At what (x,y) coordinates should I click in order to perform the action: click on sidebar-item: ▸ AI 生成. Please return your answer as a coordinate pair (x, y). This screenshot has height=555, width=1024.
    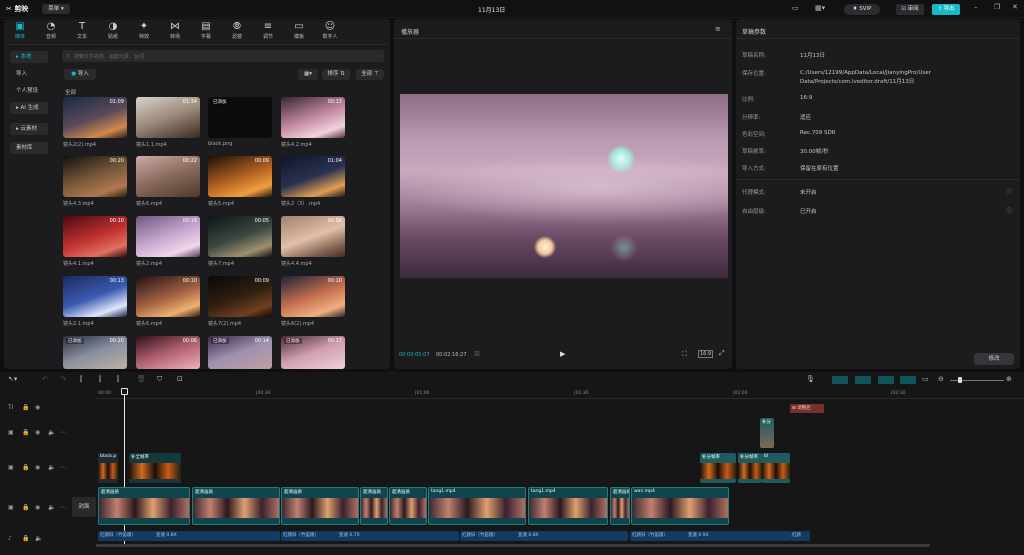
    Looking at the image, I should click on (29, 108).